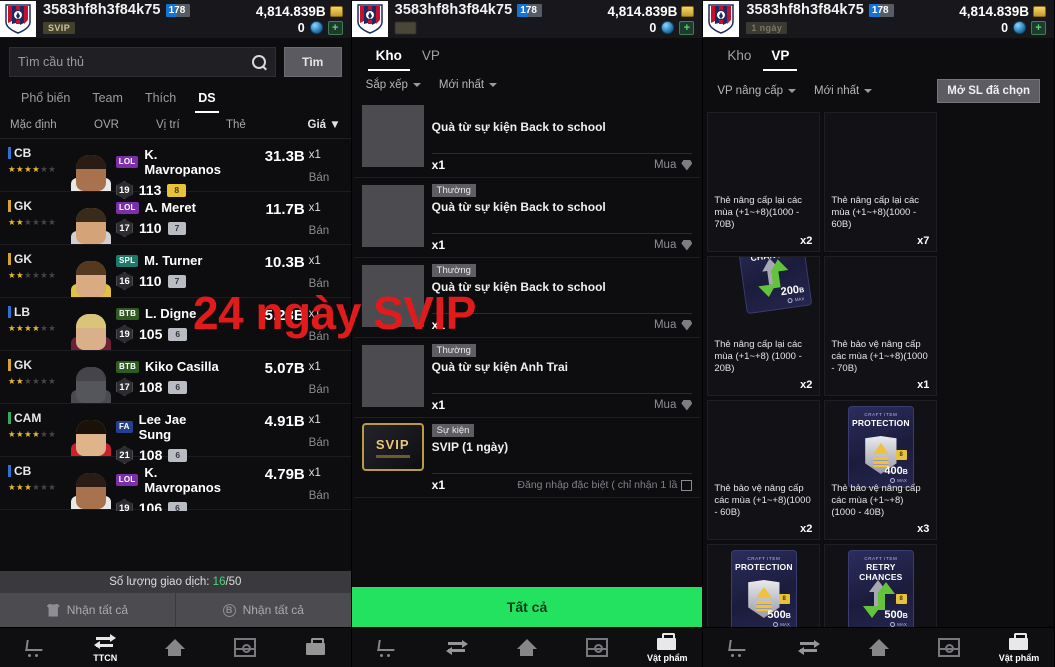 Image resolution: width=1055 pixels, height=667 pixels. What do you see at coordinates (128, 366) in the screenshot?
I see `player-club-badge: BTB` at bounding box center [128, 366].